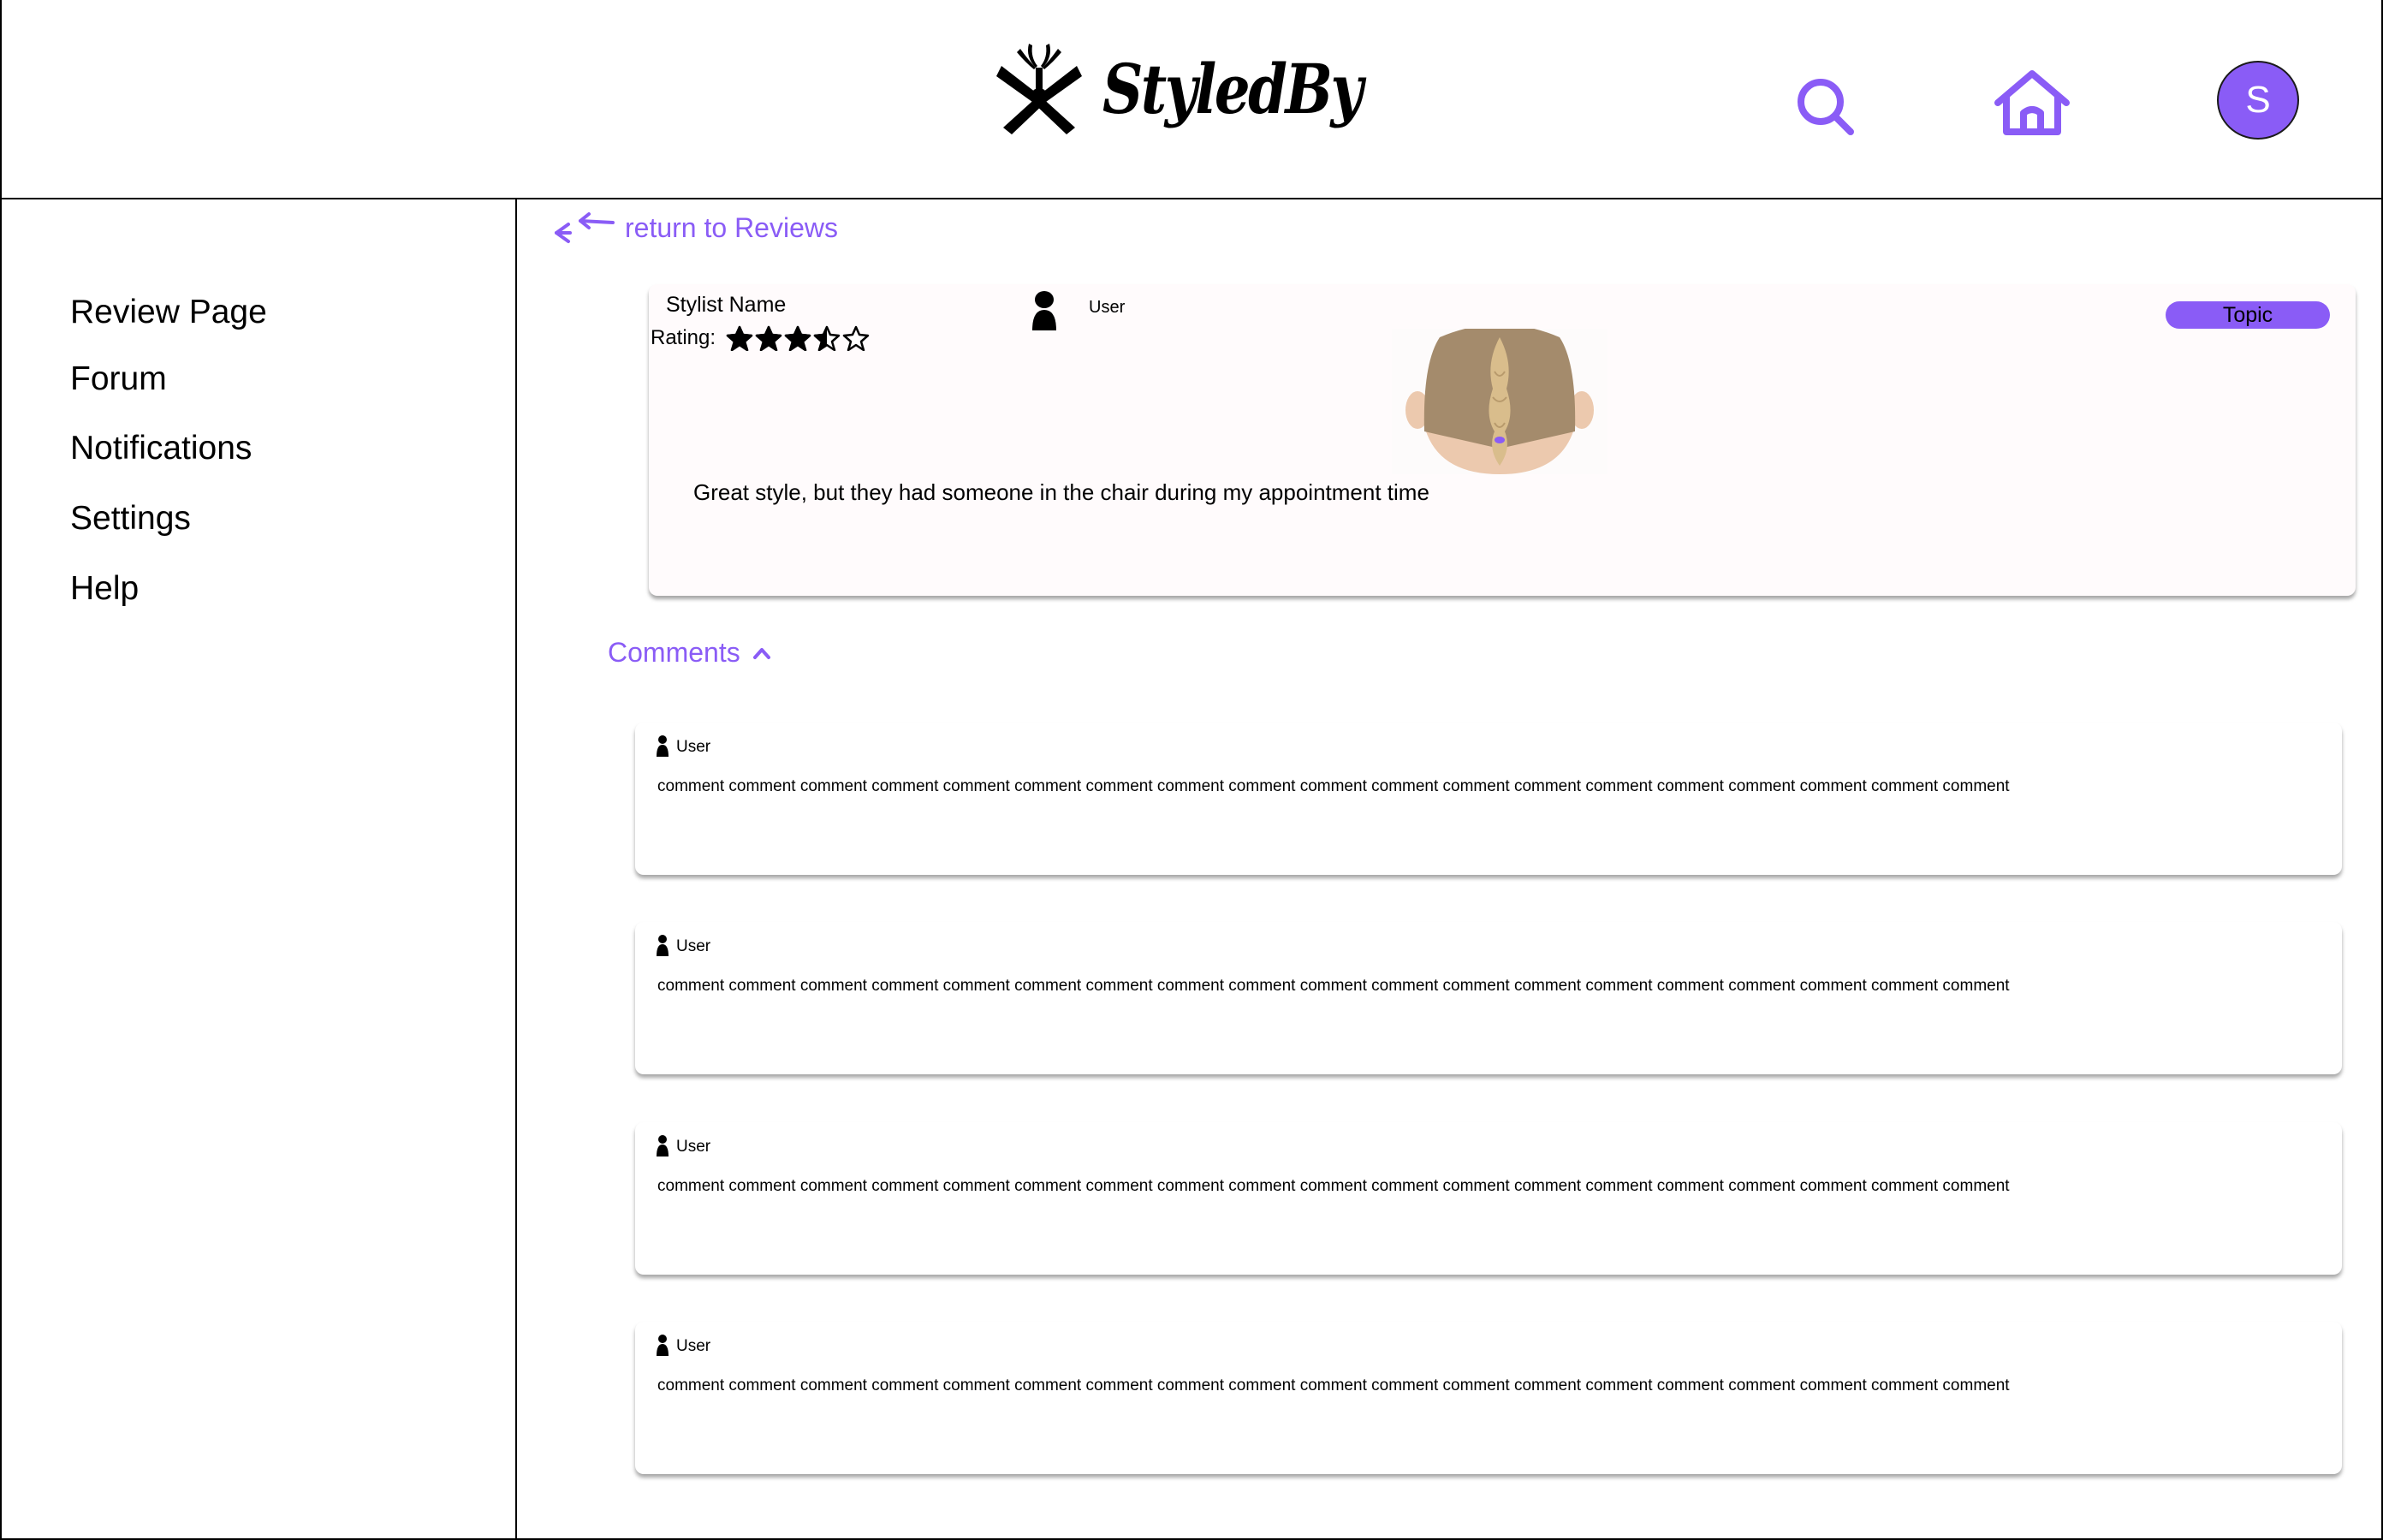 The image size is (2383, 1540). I want to click on chevron-up-icon, so click(761, 653).